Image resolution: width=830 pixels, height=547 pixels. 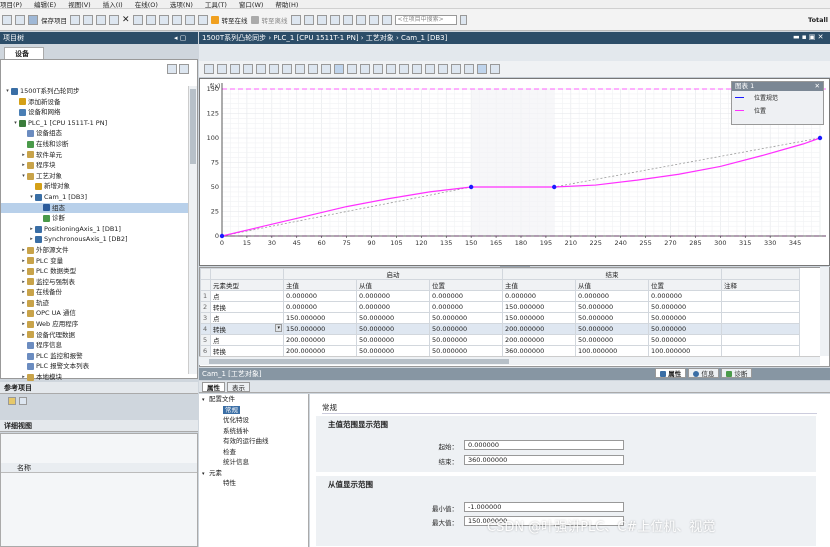 I want to click on menu-item-0: 项目(P), so click(x=11, y=4).